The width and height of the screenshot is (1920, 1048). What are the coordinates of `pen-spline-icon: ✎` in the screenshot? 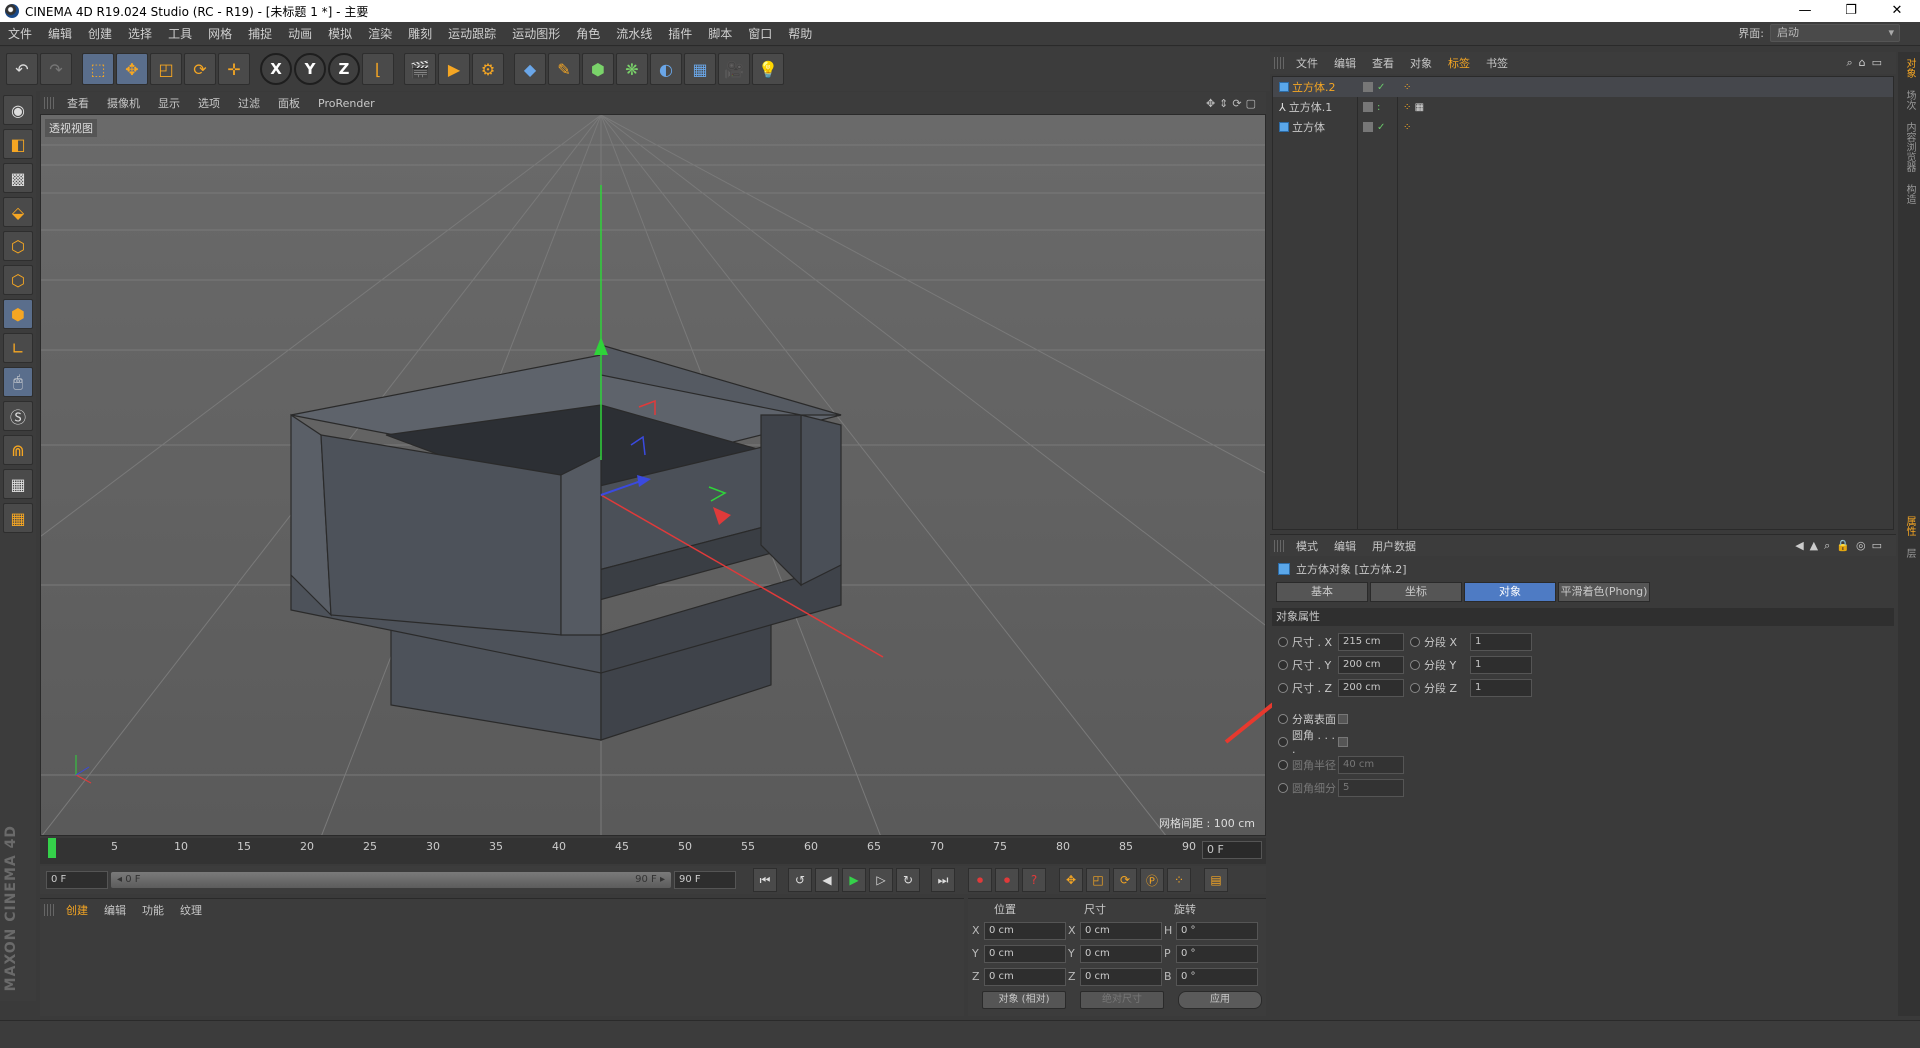 It's located at (564, 69).